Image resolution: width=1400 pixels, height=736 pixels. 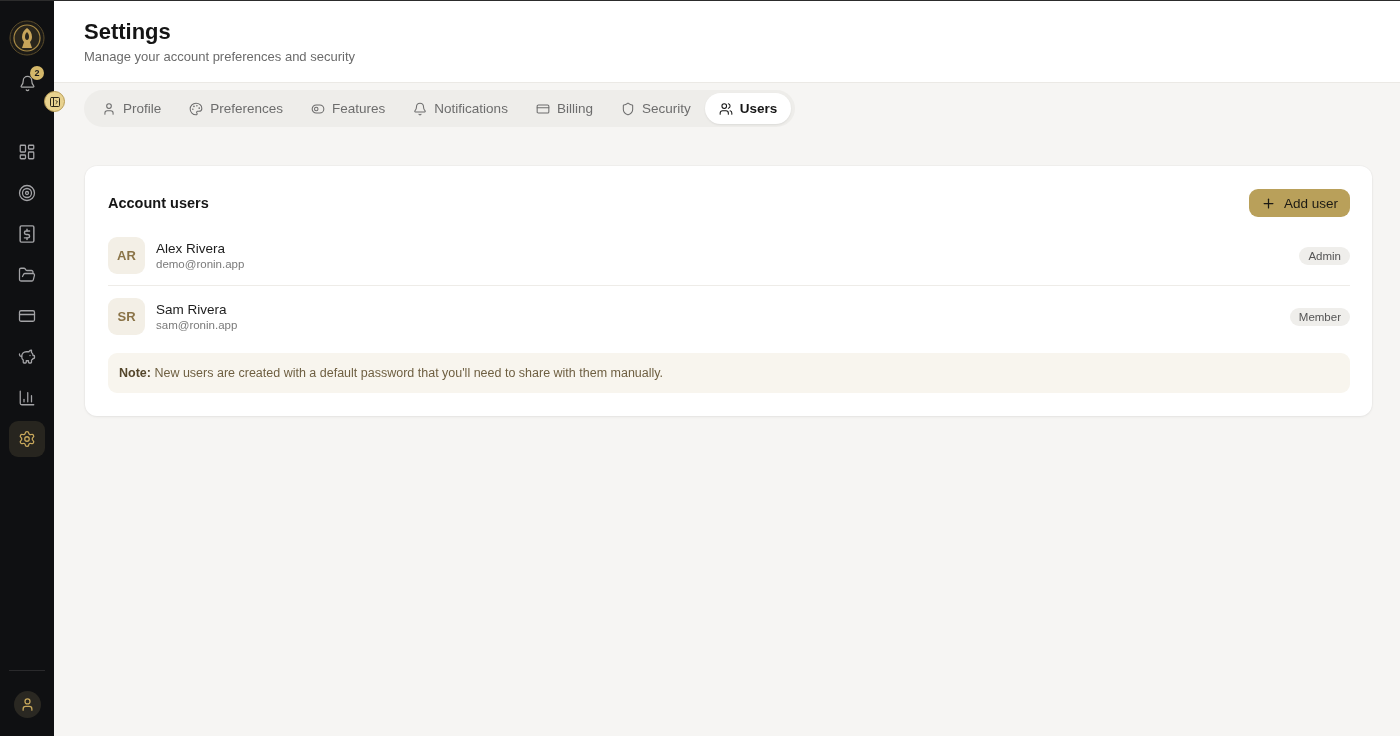 I want to click on bar-chart-icon, so click(x=27, y=398).